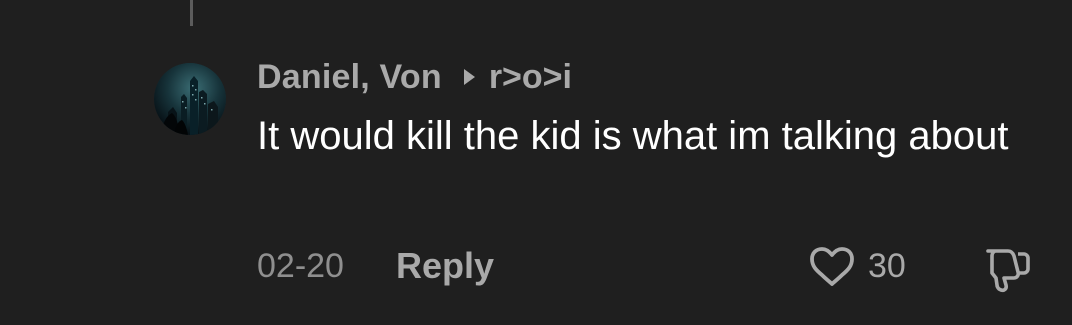  Describe the element at coordinates (445, 266) in the screenshot. I see `reply-button: Reply` at that location.